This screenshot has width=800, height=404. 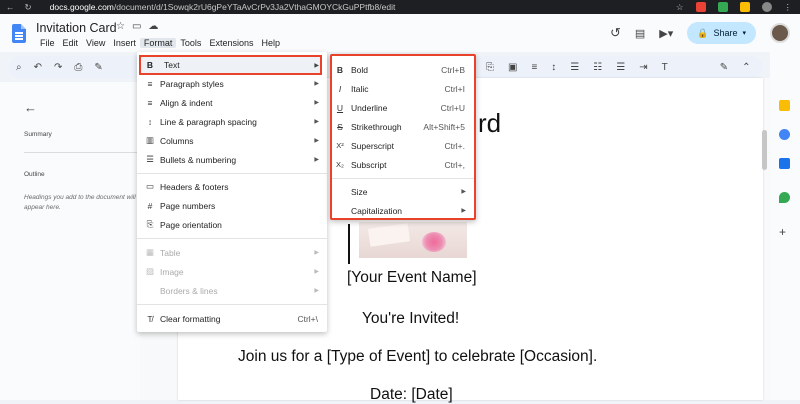 I want to click on format-menu-item-align-indent: ≡ Align & indent ▶, so click(x=232, y=102).